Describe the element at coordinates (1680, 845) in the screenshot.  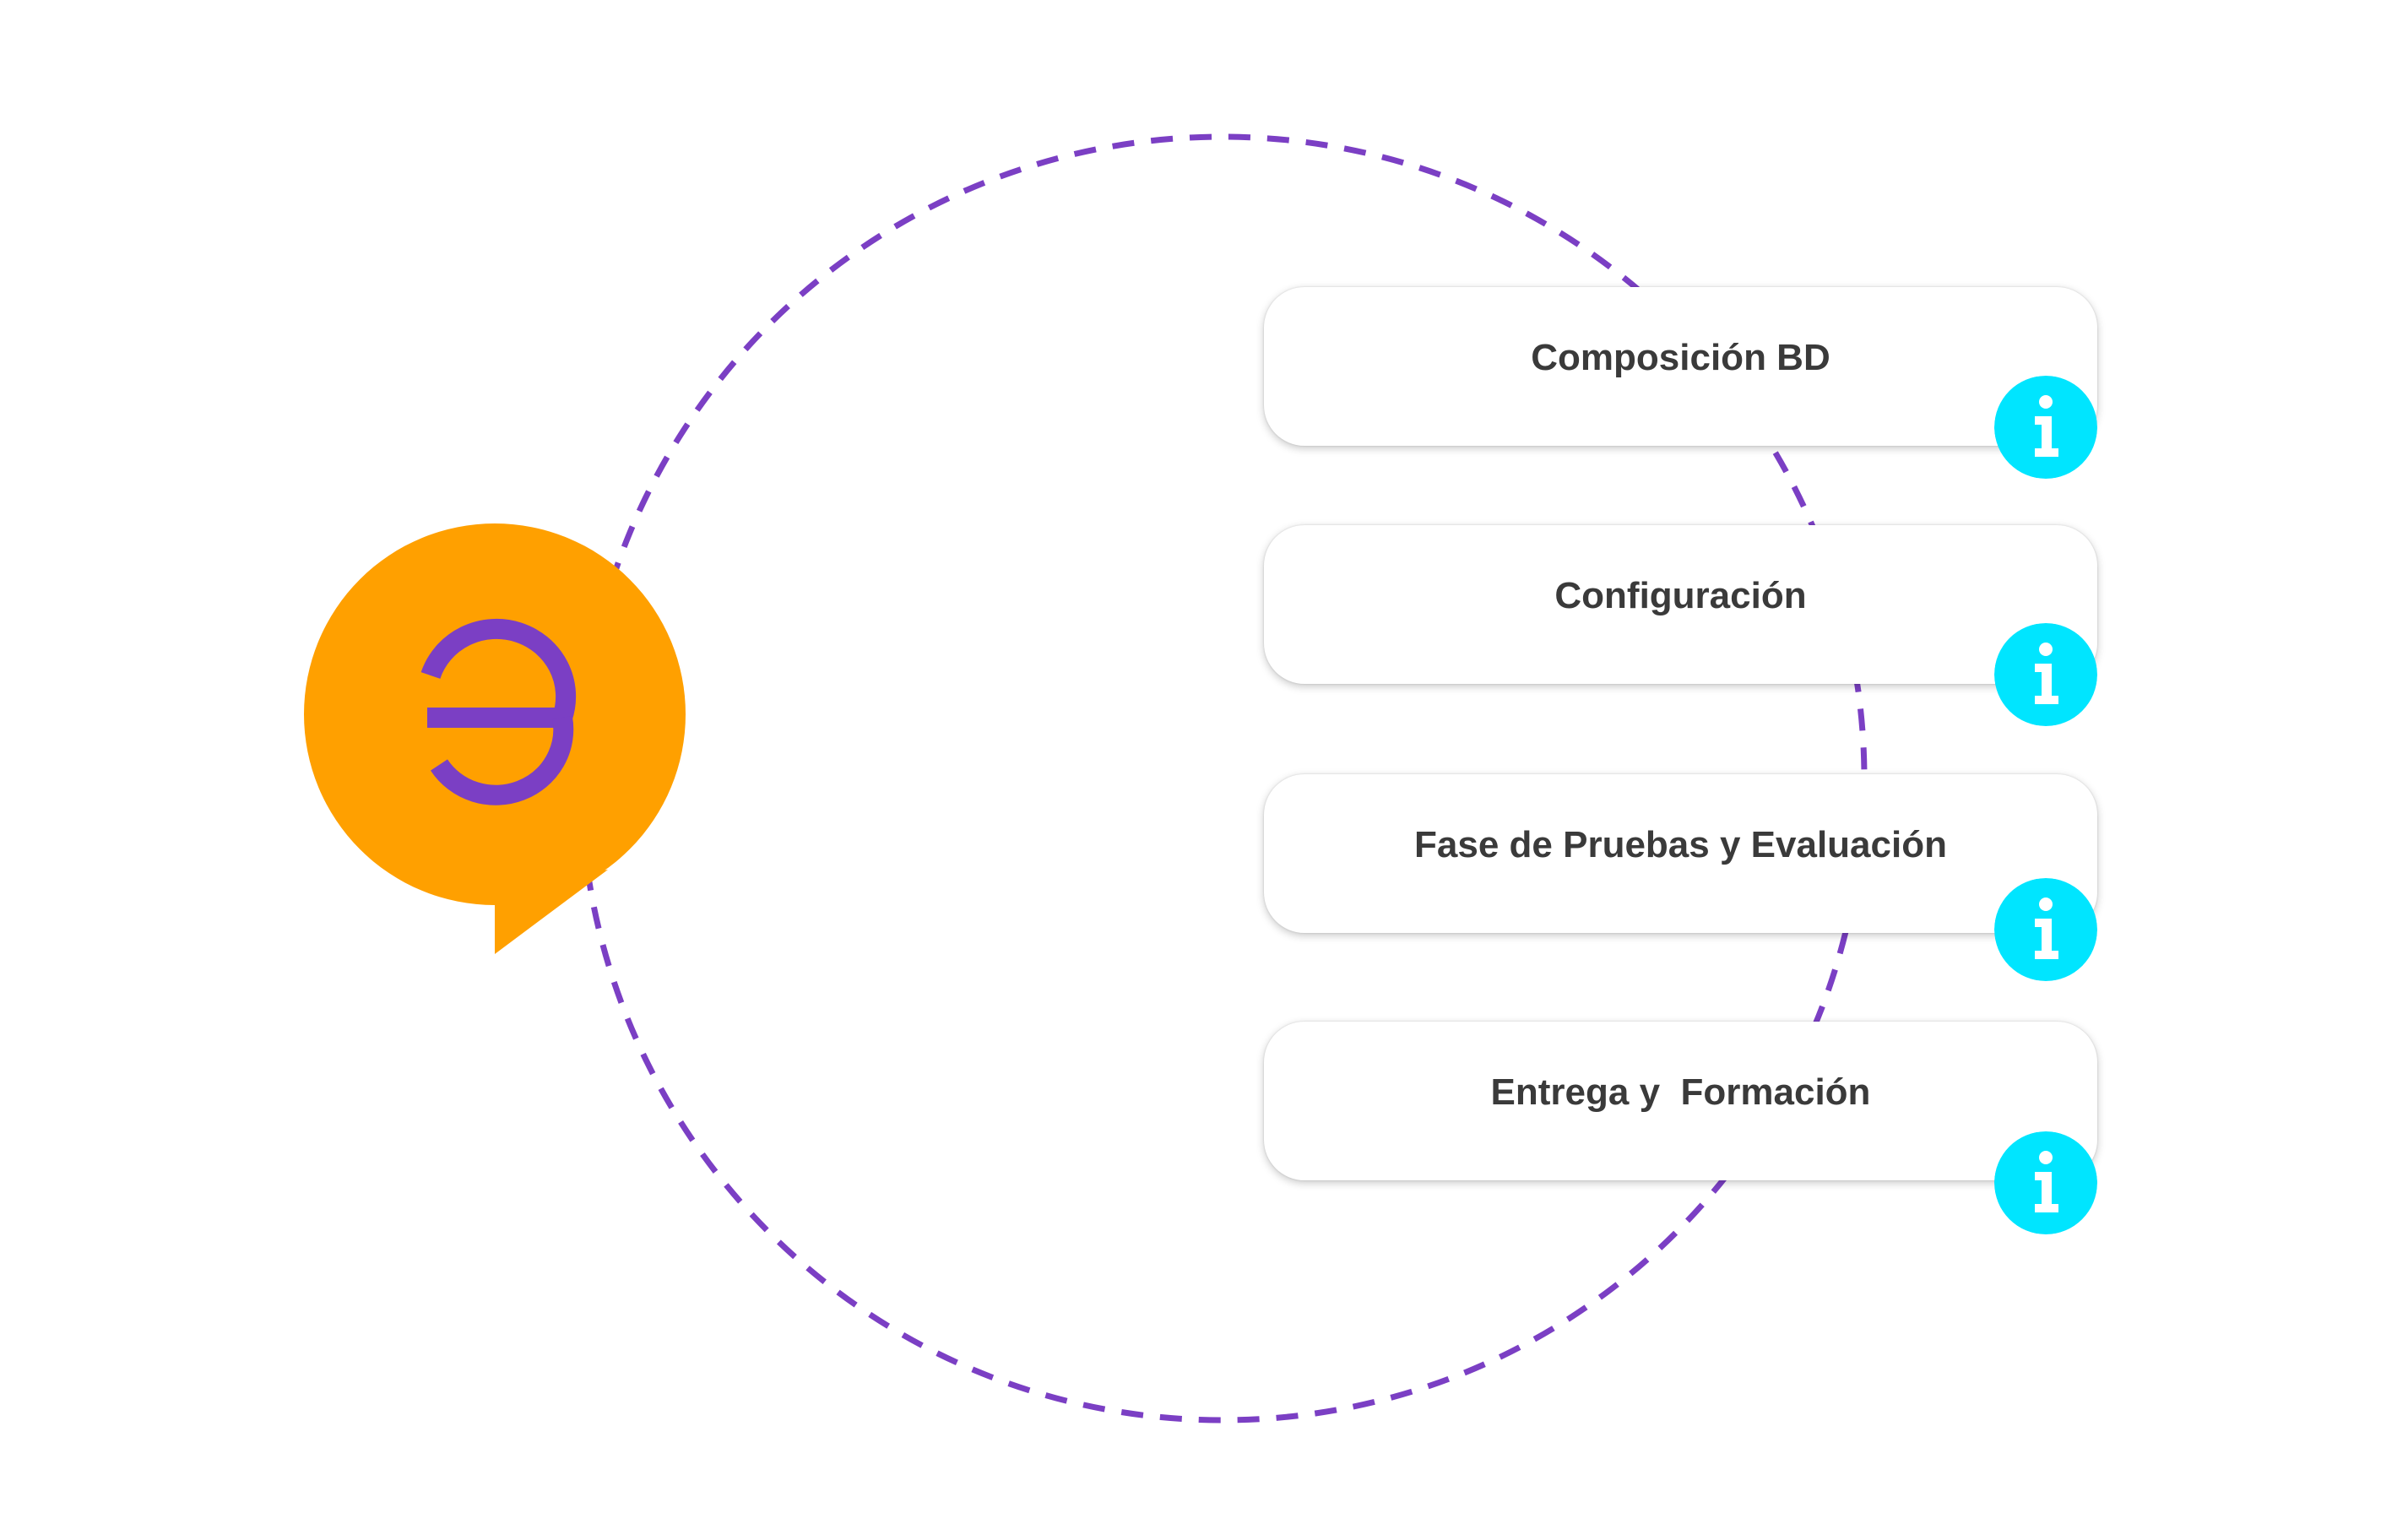
I see `step-label-pruebas: Fase de Pruebas y Evaluación` at that location.